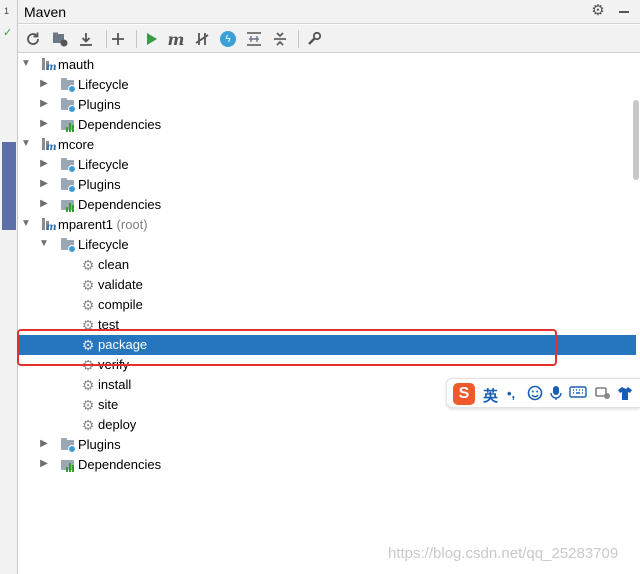  Describe the element at coordinates (33, 39) in the screenshot. I see `reload-icon` at that location.